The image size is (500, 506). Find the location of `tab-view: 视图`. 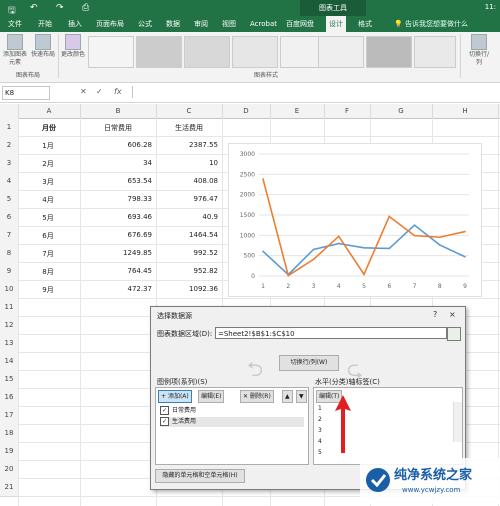

tab-view: 视图 is located at coordinates (229, 24).